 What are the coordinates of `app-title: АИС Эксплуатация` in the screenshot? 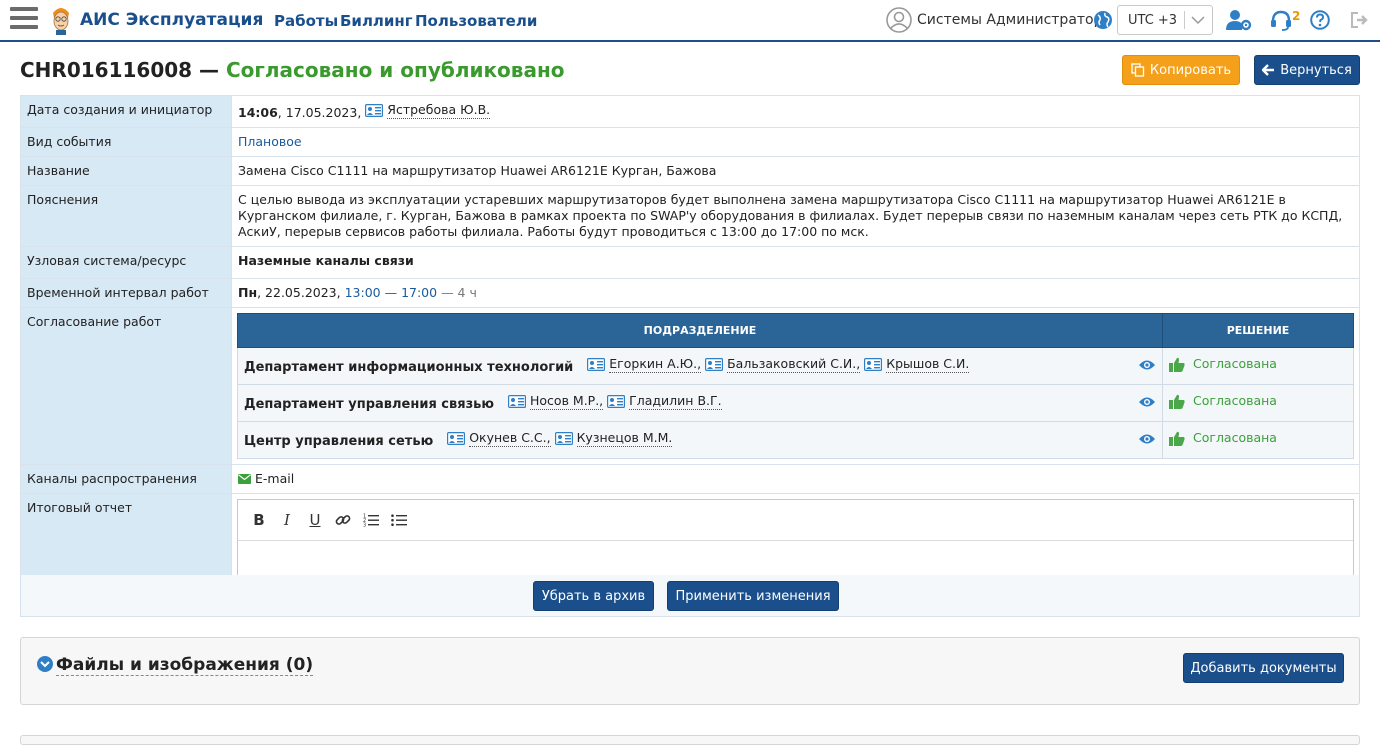 It's located at (171, 20).